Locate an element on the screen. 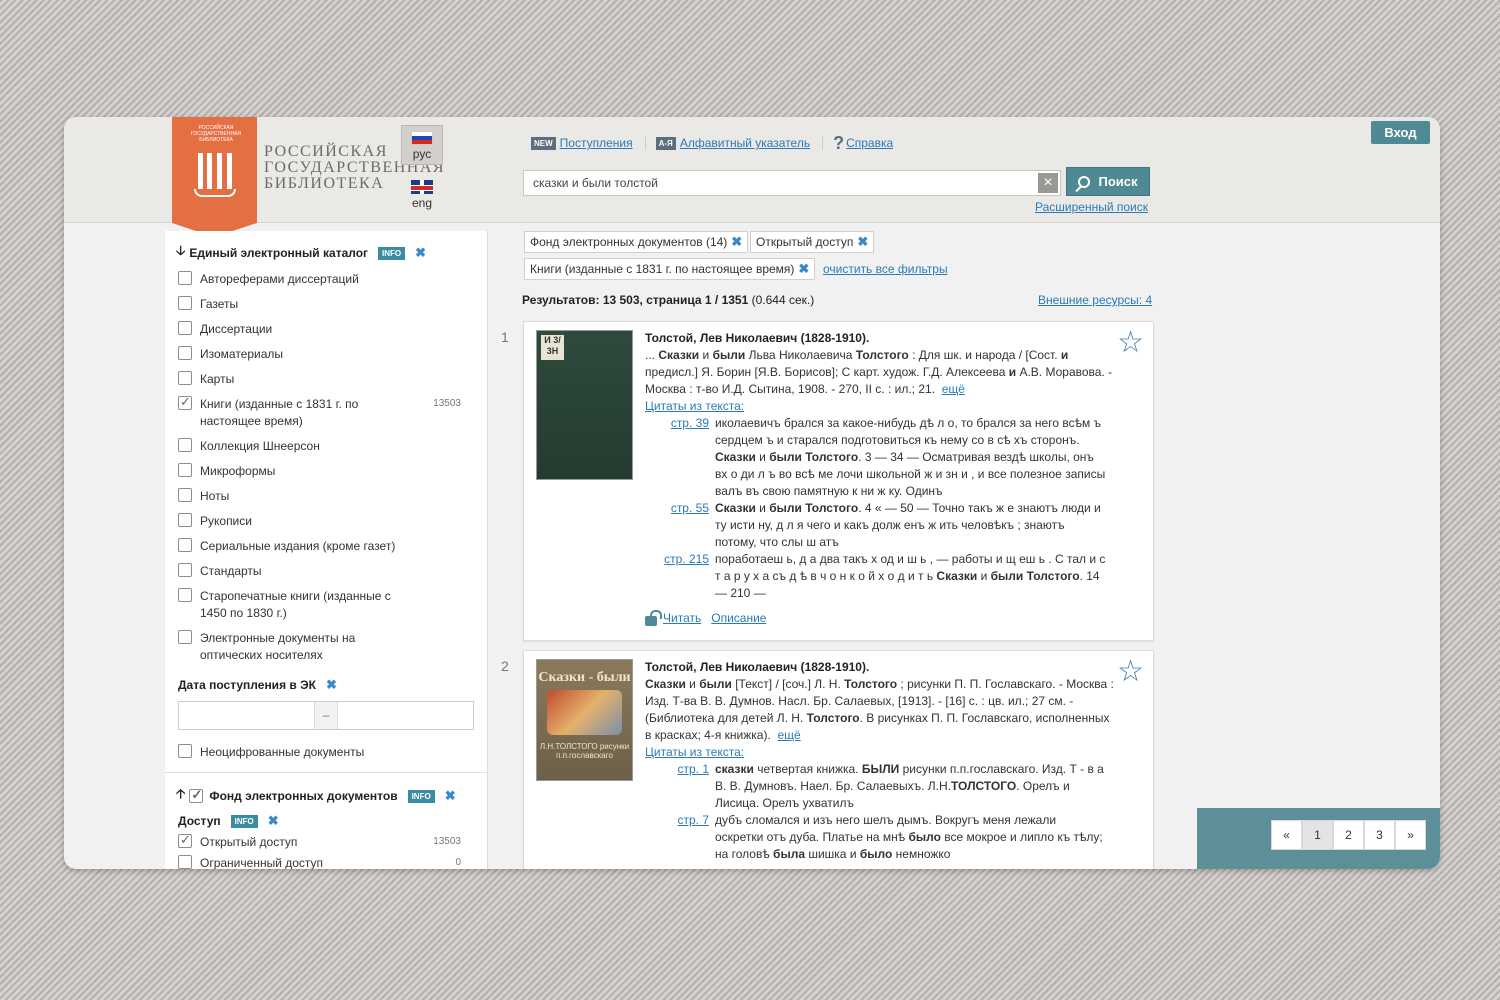  filter-item: Коллекция Шнеерсон is located at coordinates (325, 446).